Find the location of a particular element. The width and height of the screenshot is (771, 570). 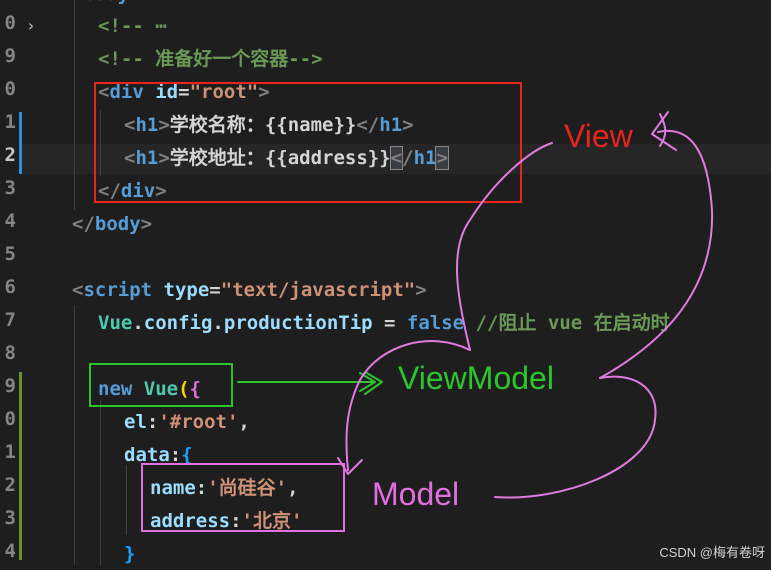

viewmodel-to-view-right-arrow is located at coordinates (656, 254).